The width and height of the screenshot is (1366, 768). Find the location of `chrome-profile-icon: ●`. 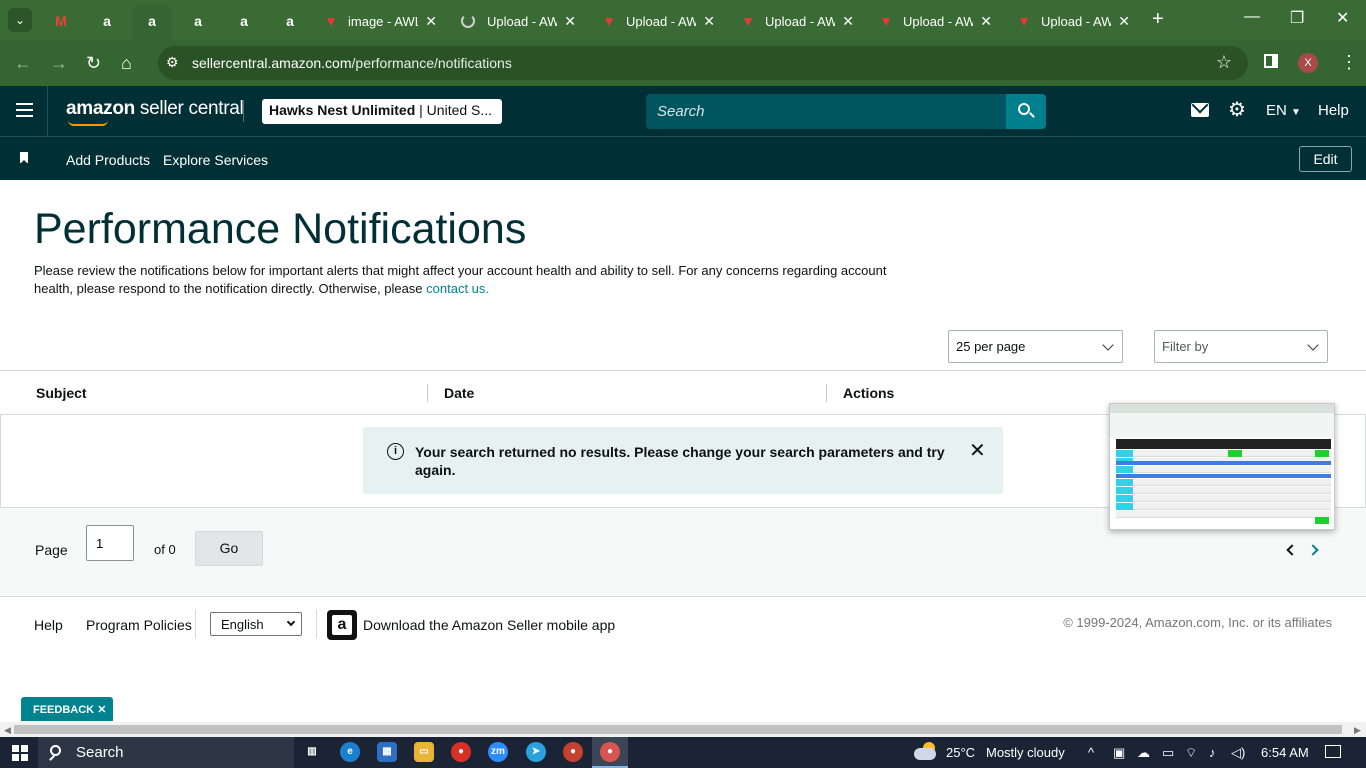

chrome-profile-icon: ● is located at coordinates (573, 752).